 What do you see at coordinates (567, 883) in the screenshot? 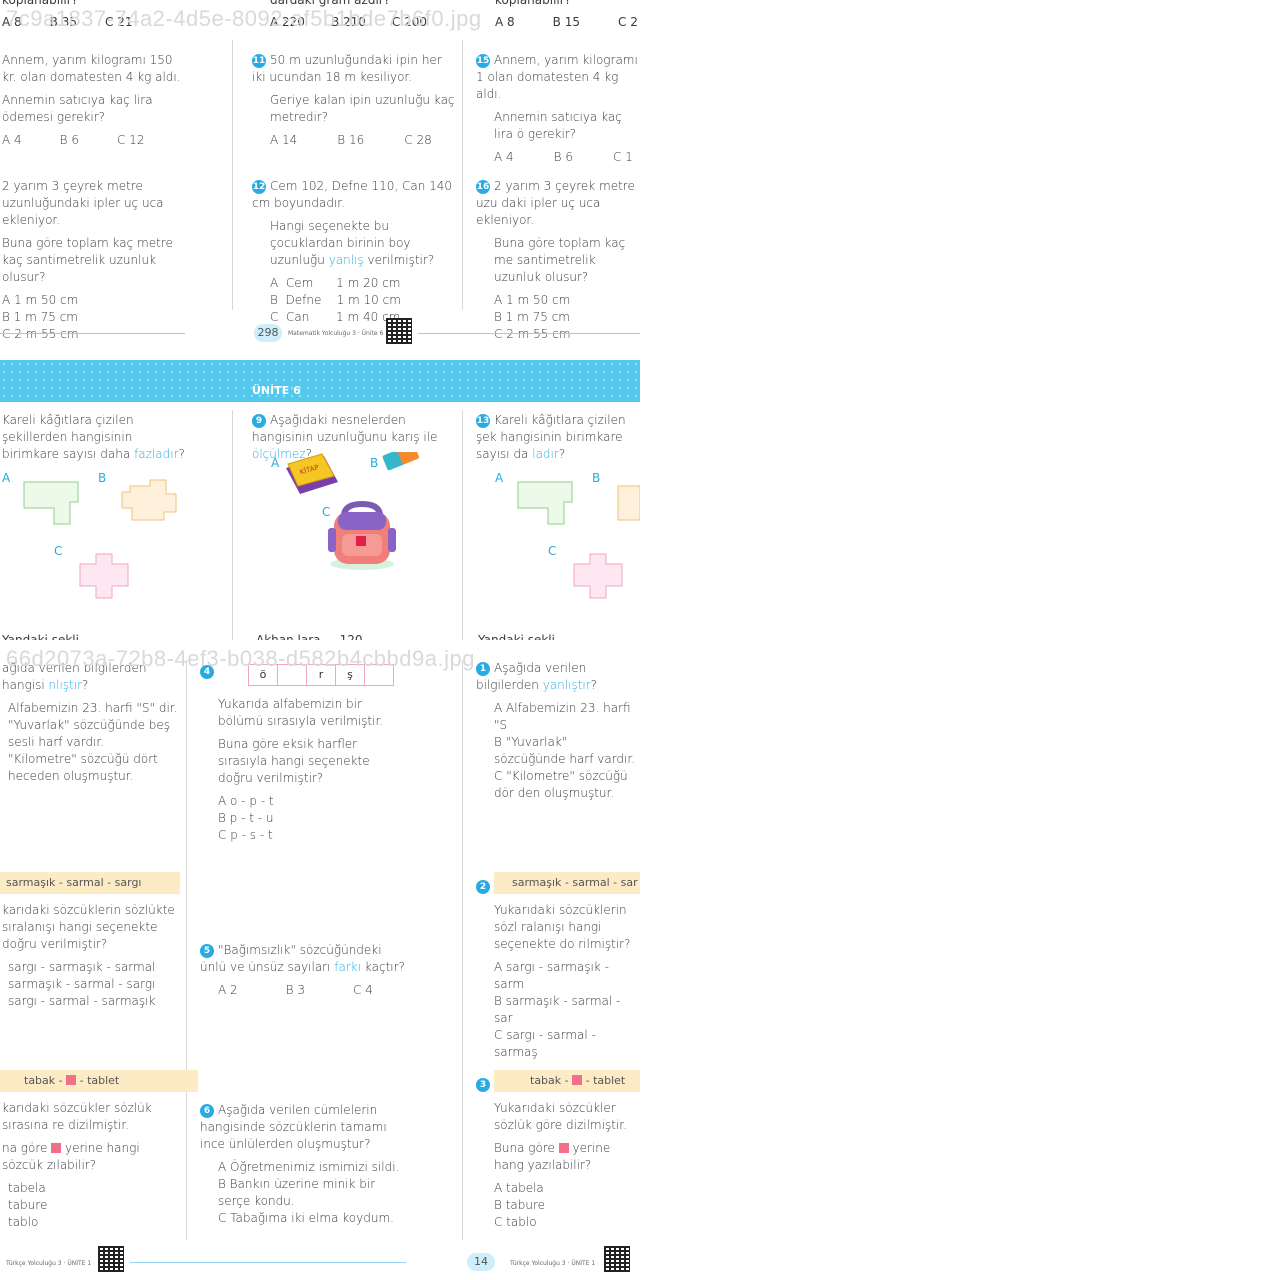
I see `word-box: sarmaşık - sarmal - sar` at bounding box center [567, 883].